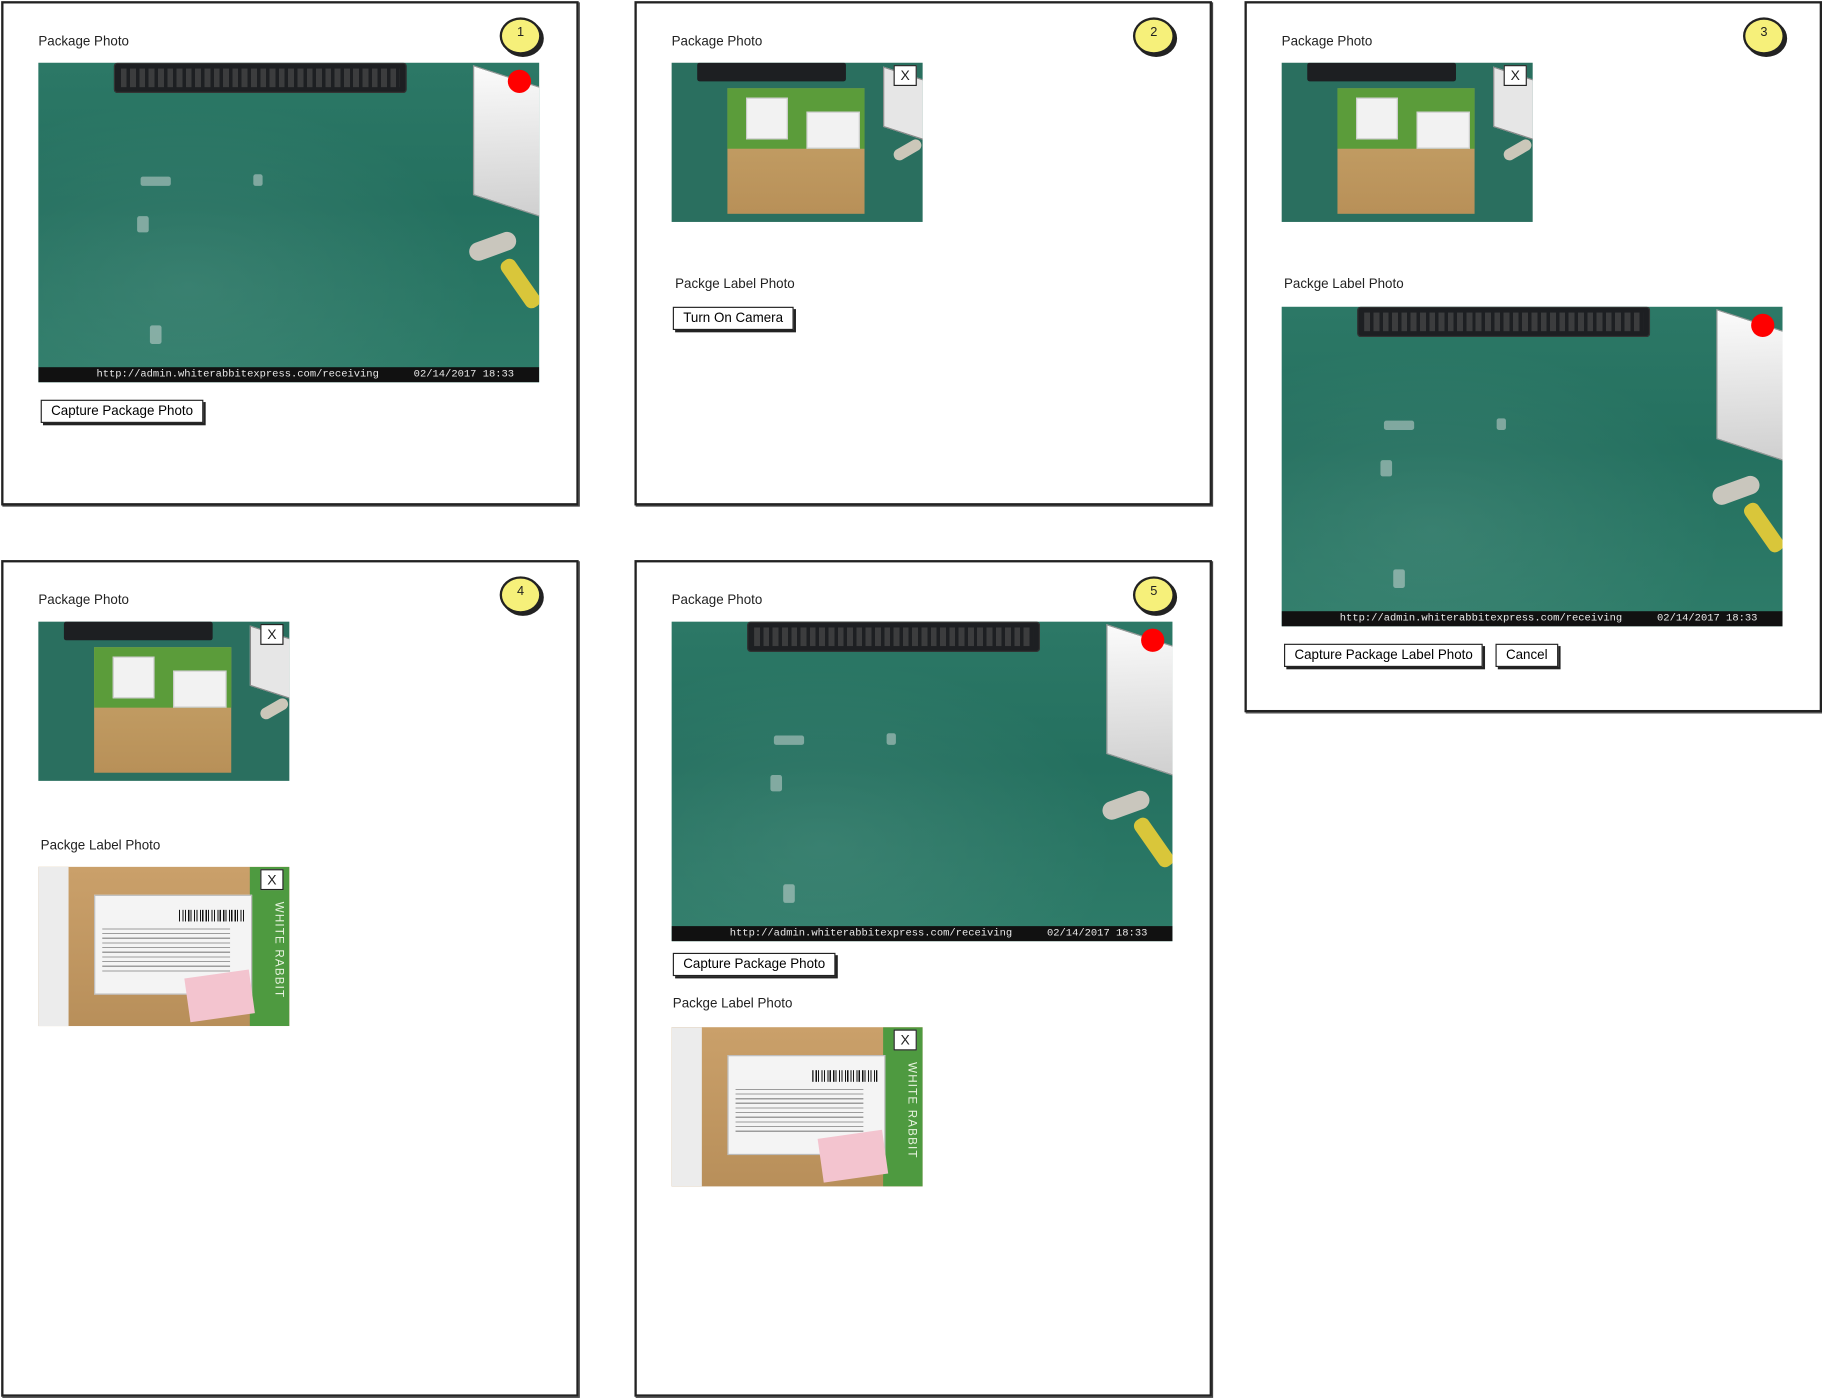  I want to click on step-badge: 2, so click(1153, 36).